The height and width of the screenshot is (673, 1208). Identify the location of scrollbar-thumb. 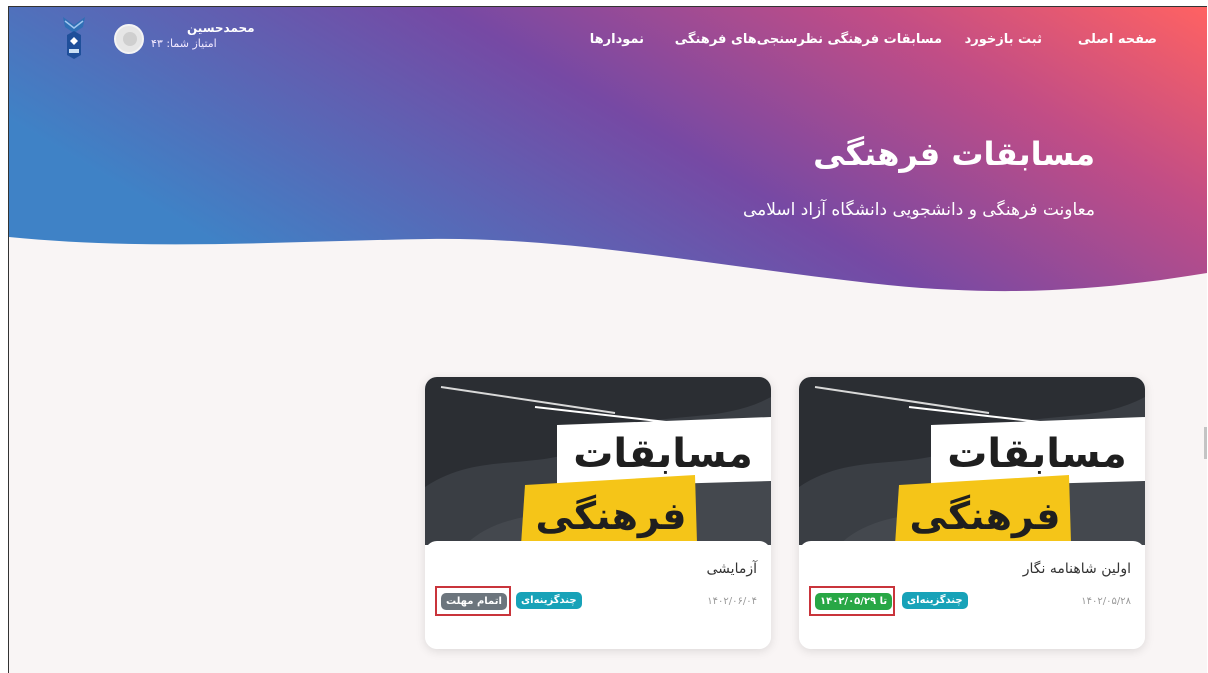
(1205, 443).